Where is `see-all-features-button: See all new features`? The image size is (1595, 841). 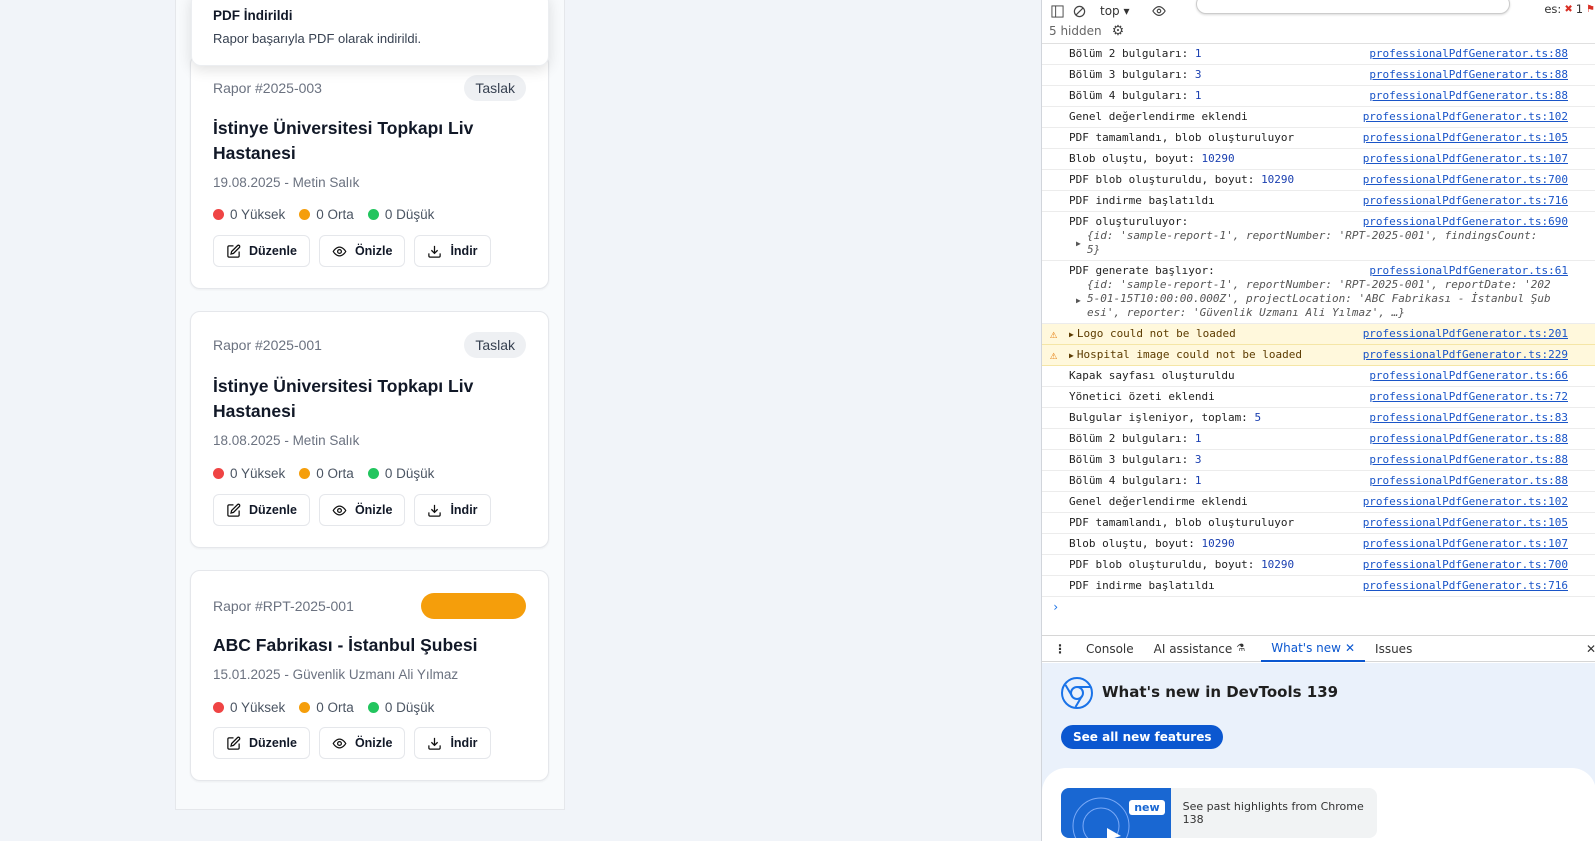 see-all-features-button: See all new features is located at coordinates (1142, 737).